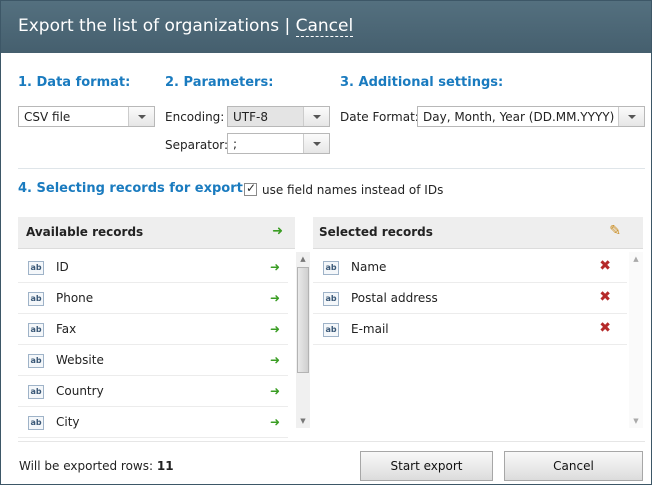 Image resolution: width=652 pixels, height=485 pixels. I want to click on scroll-thumb, so click(303, 320).